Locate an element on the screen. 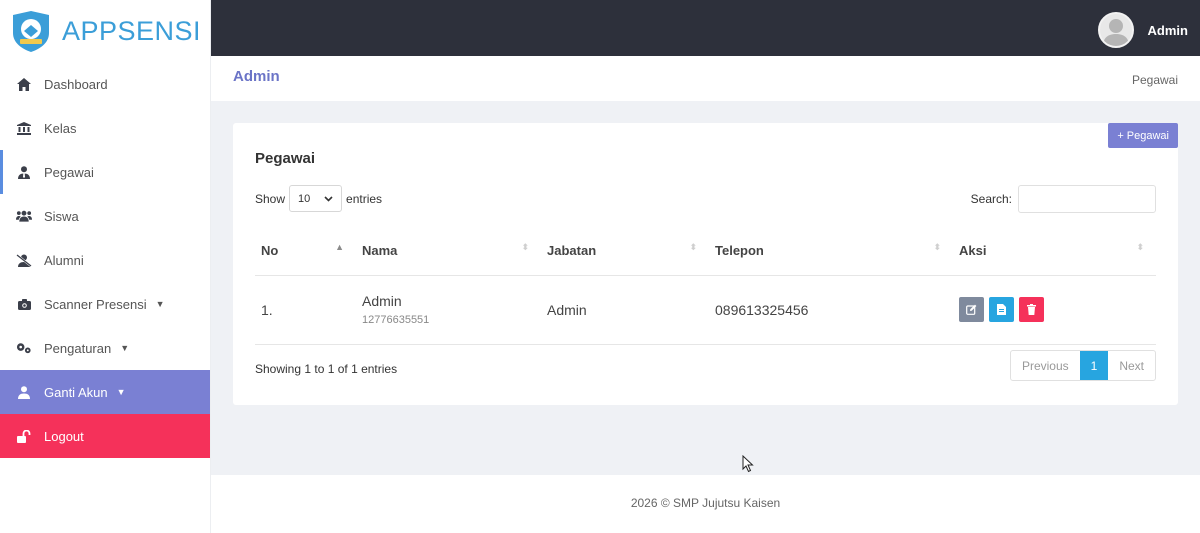  delete-button is located at coordinates (1031, 309).